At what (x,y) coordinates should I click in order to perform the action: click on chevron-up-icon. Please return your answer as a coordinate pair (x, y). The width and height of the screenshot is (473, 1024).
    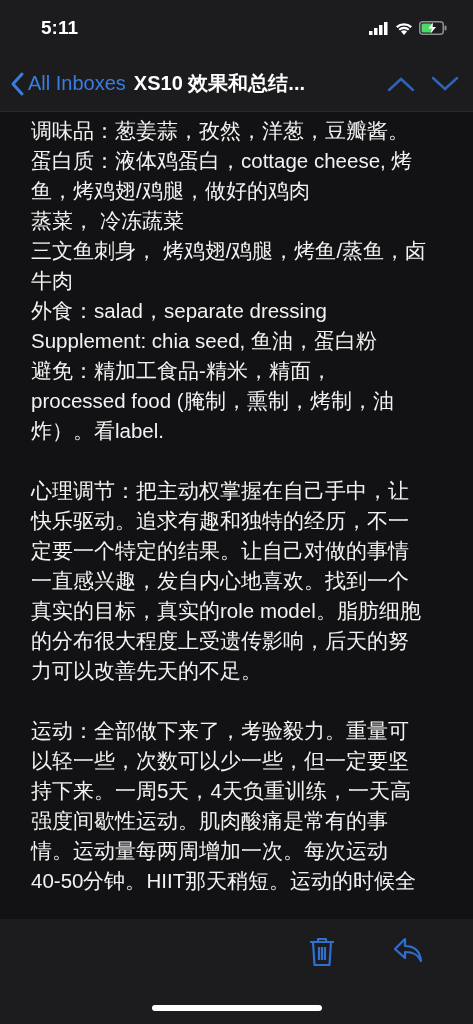
    Looking at the image, I should click on (401, 83).